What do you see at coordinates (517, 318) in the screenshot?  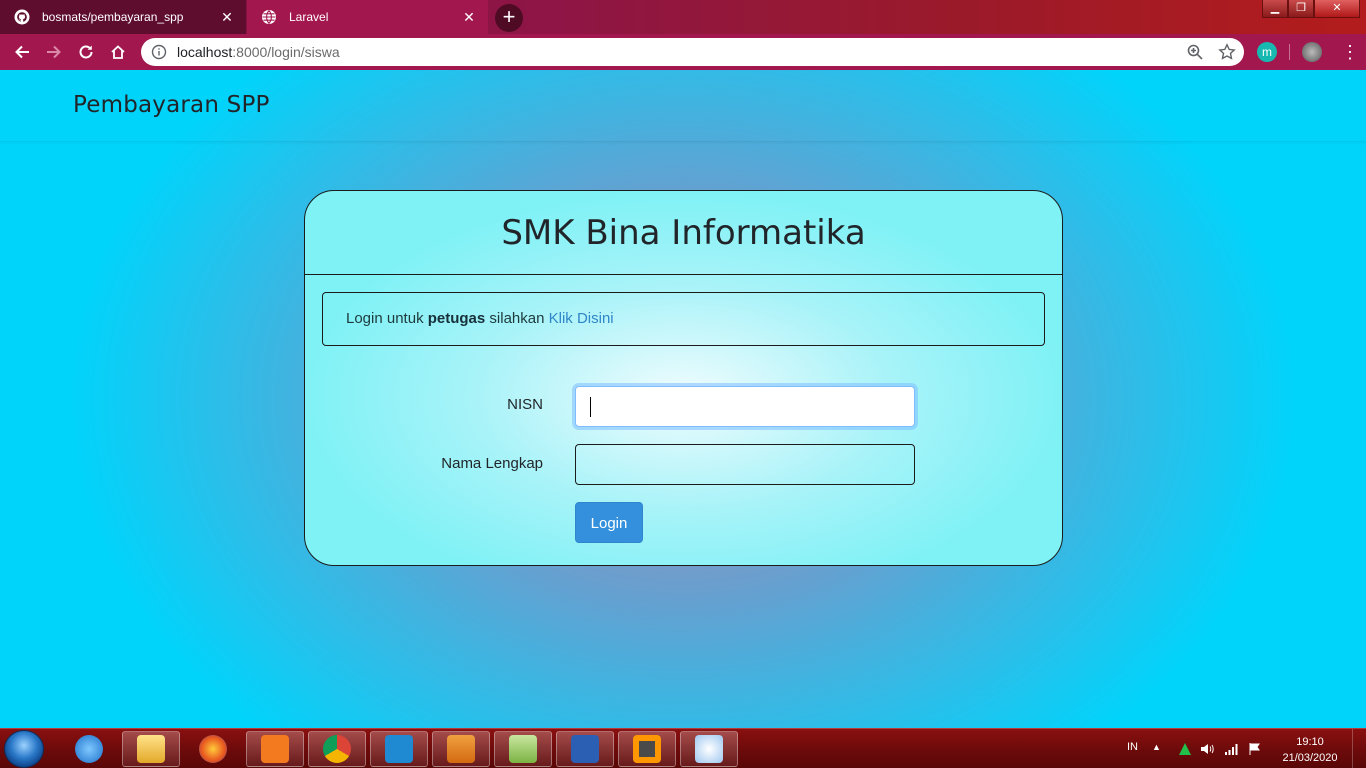 I see `alert-text-middle: silahkan` at bounding box center [517, 318].